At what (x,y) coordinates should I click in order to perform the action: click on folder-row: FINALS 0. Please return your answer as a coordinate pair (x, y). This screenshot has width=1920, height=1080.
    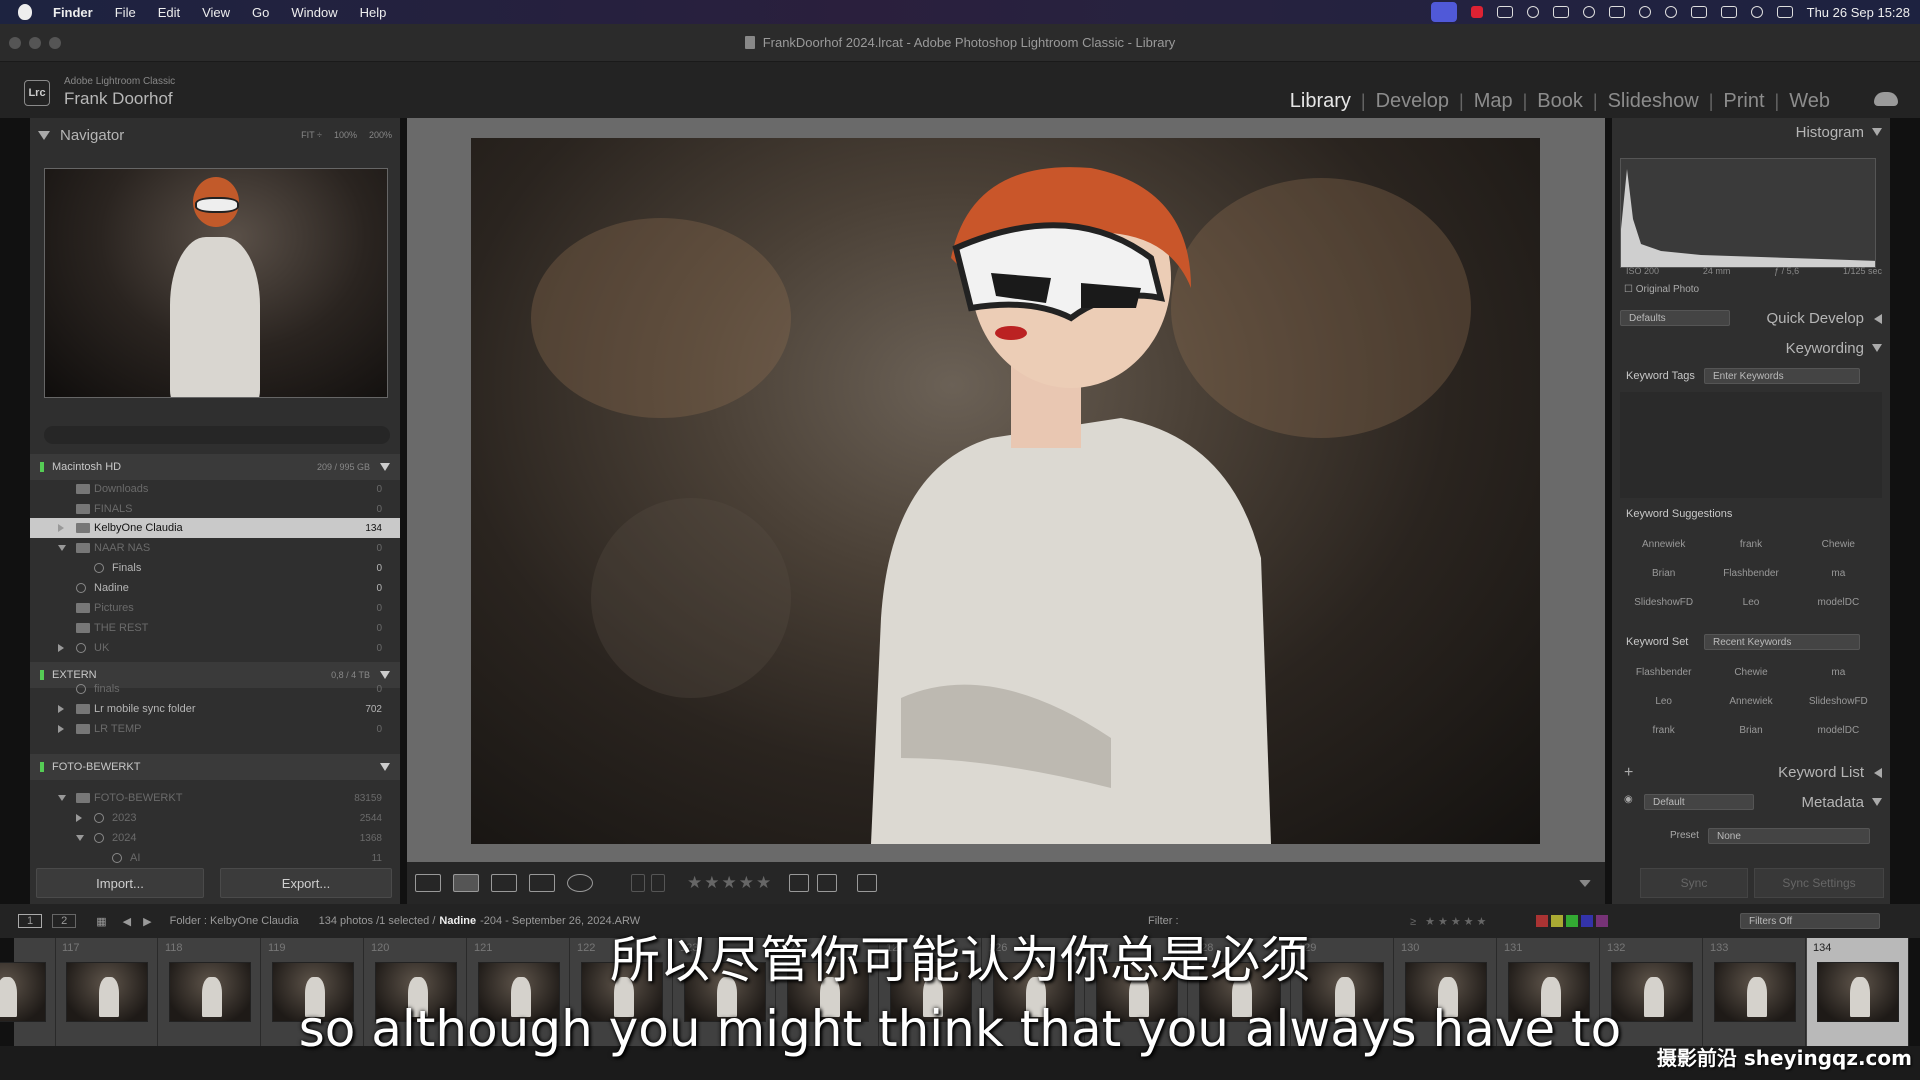
    Looking at the image, I should click on (215, 509).